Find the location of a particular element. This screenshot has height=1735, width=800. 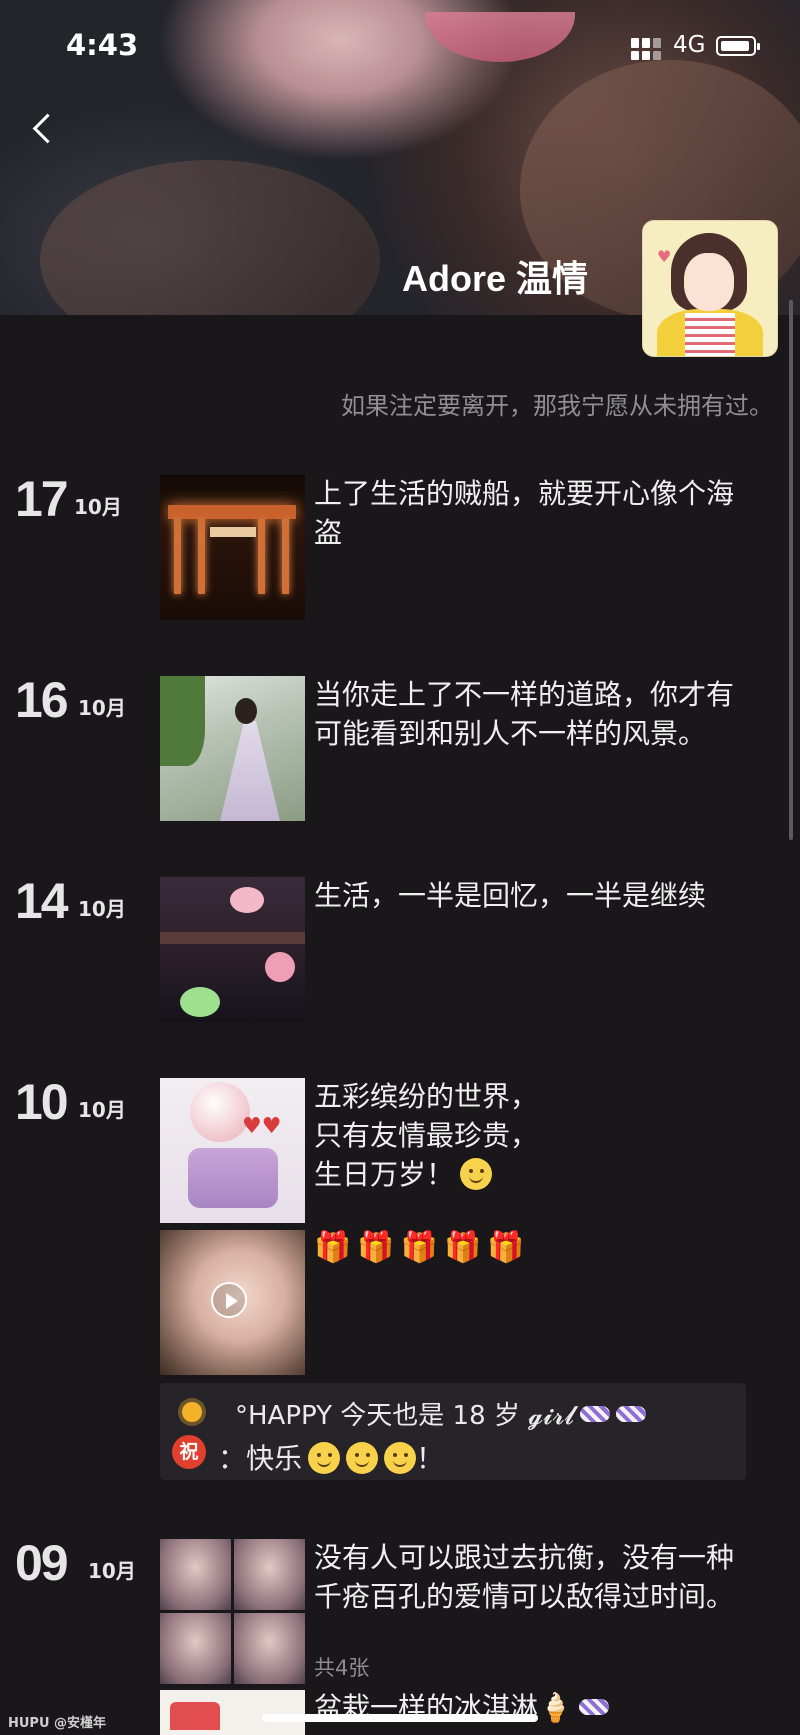

post-day: 17 is located at coordinates (42, 499).